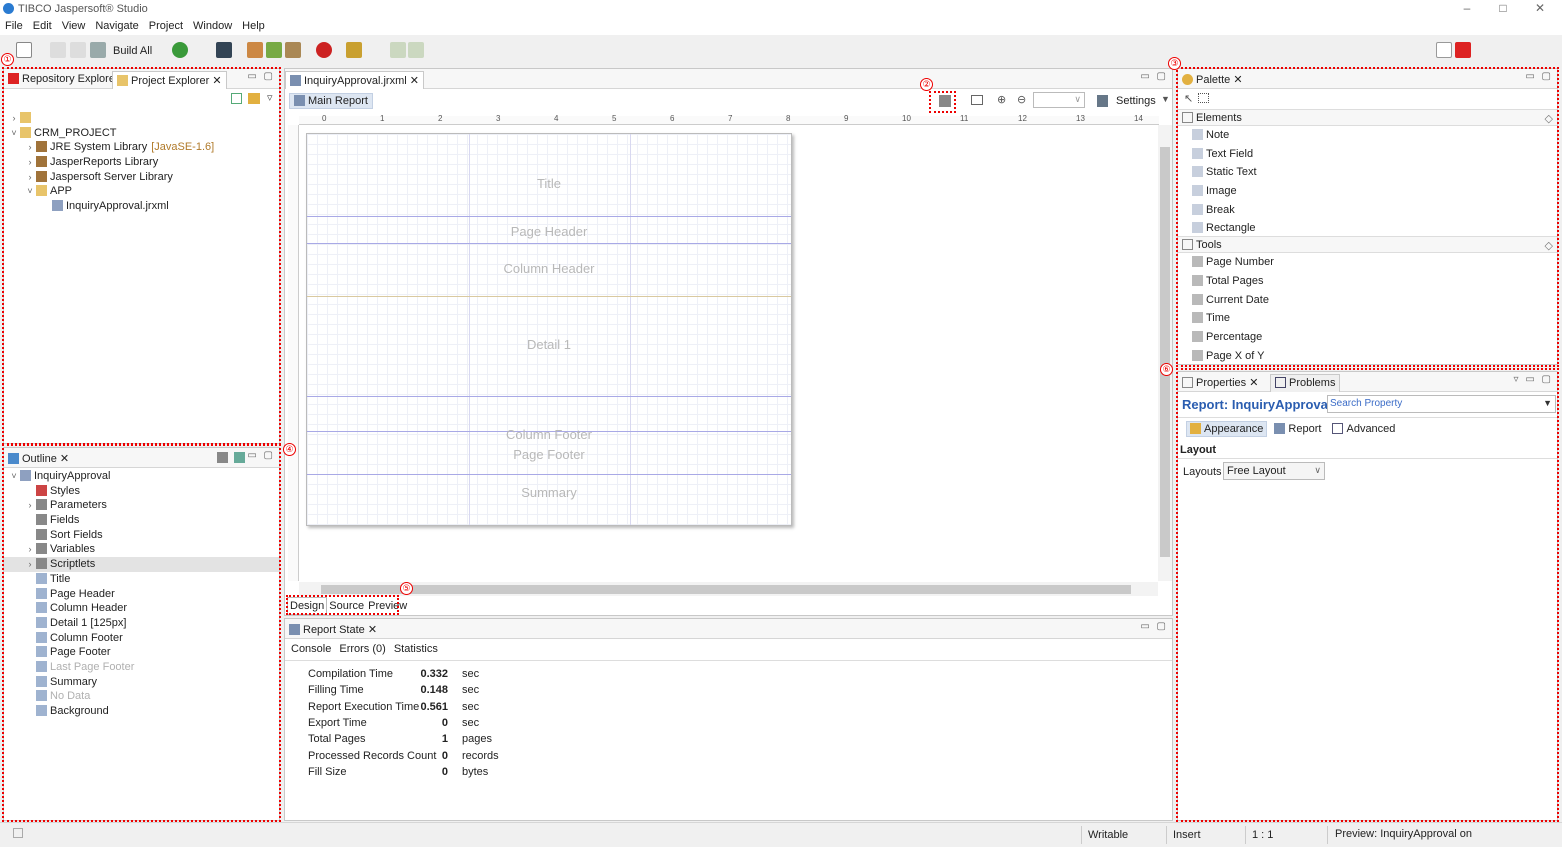 The image size is (1562, 847). What do you see at coordinates (141, 177) in the screenshot?
I see `tree-item: › Jaspersoft Server Library` at bounding box center [141, 177].